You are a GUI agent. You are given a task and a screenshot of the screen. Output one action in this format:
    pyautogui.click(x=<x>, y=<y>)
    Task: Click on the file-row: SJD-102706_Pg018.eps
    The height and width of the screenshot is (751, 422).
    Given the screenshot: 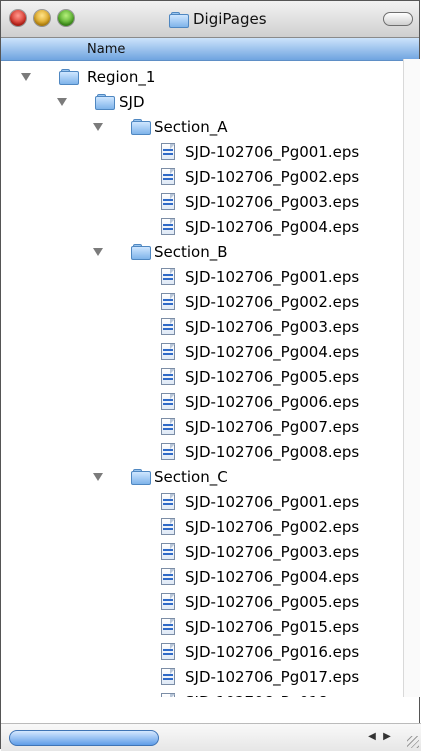 What is the action you would take?
    pyautogui.click(x=201, y=693)
    